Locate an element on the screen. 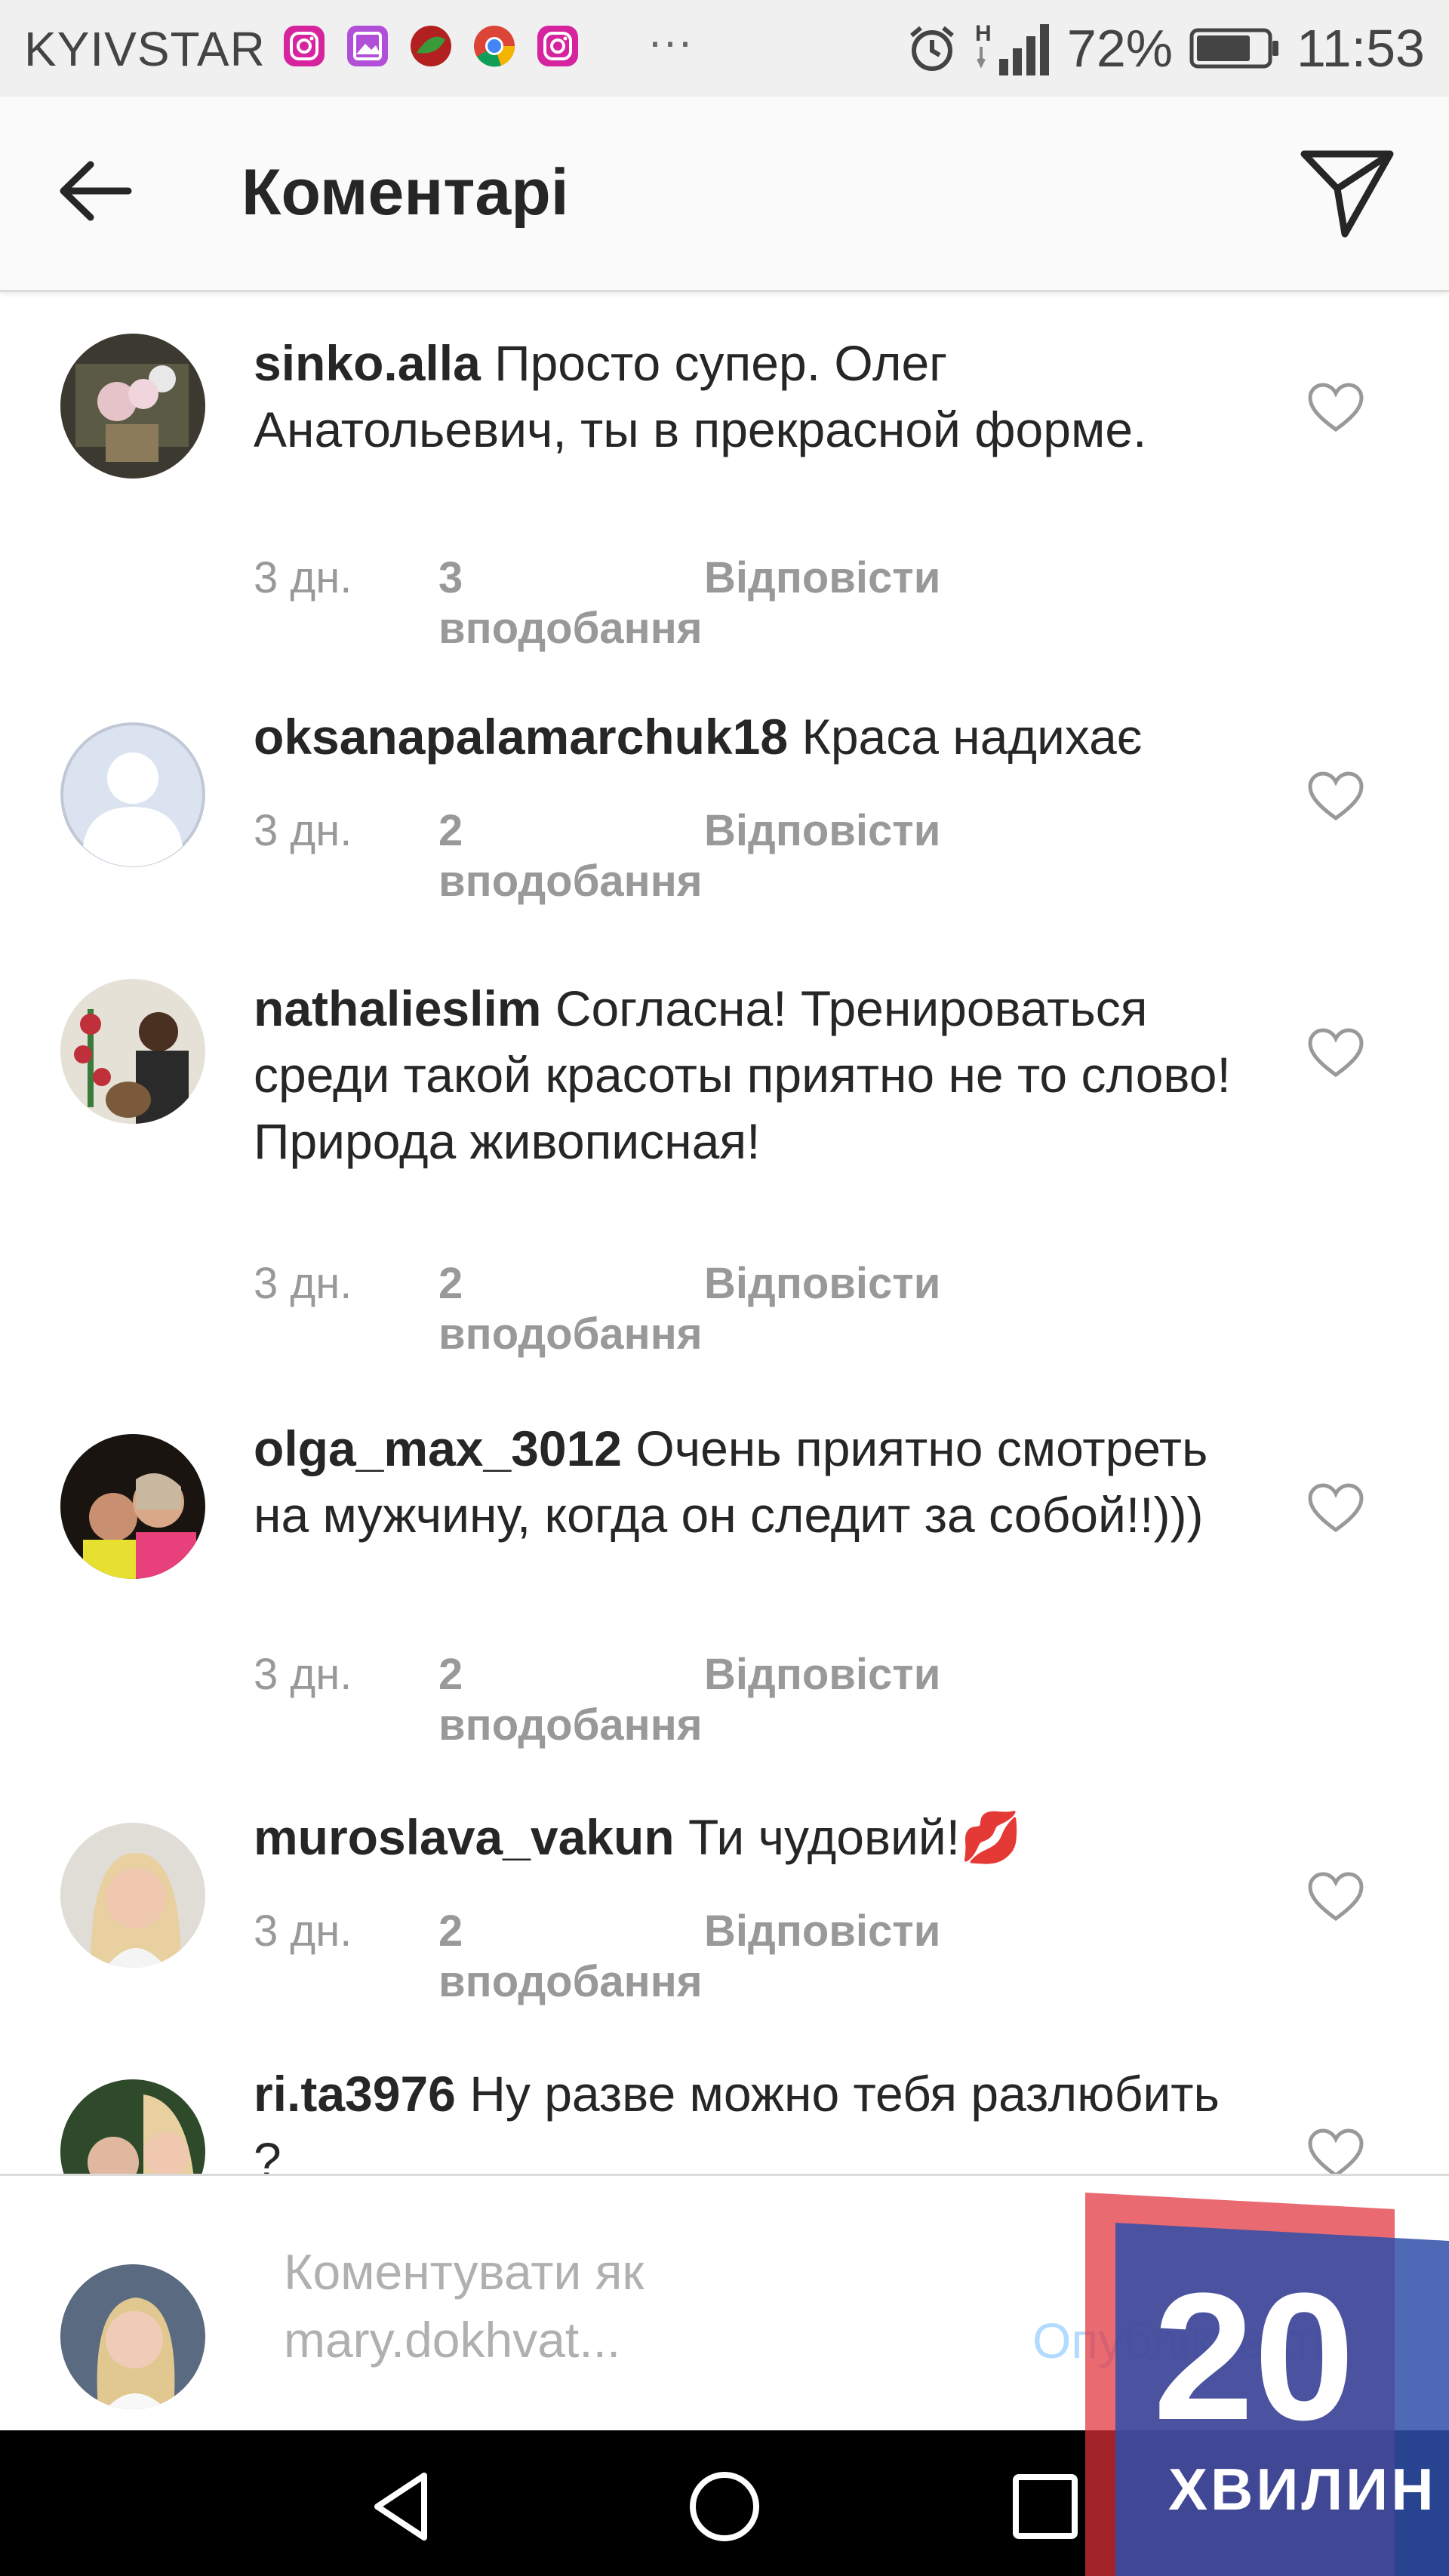 This screenshot has height=2576, width=1449. comment-username: olga_max_3012 is located at coordinates (438, 1448).